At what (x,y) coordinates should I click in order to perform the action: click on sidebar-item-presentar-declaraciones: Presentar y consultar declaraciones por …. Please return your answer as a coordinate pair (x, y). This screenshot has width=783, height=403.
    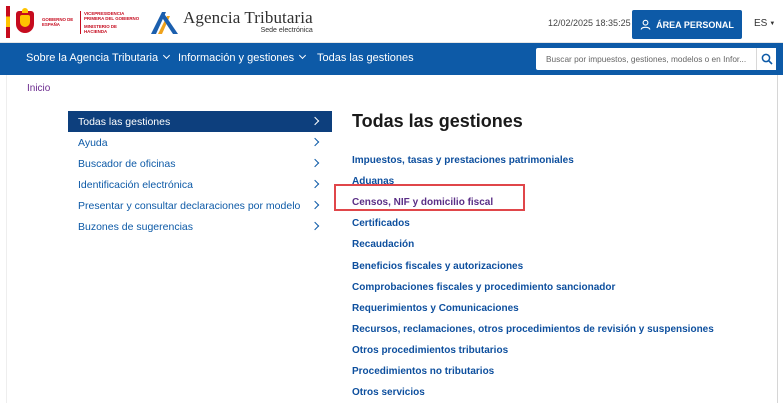
    Looking at the image, I should click on (200, 205).